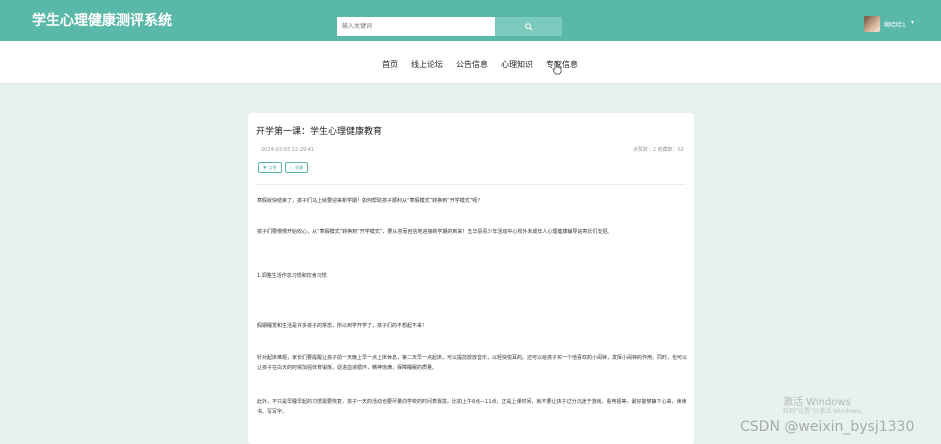  I want to click on hand-cursor-icon, so click(557, 68).